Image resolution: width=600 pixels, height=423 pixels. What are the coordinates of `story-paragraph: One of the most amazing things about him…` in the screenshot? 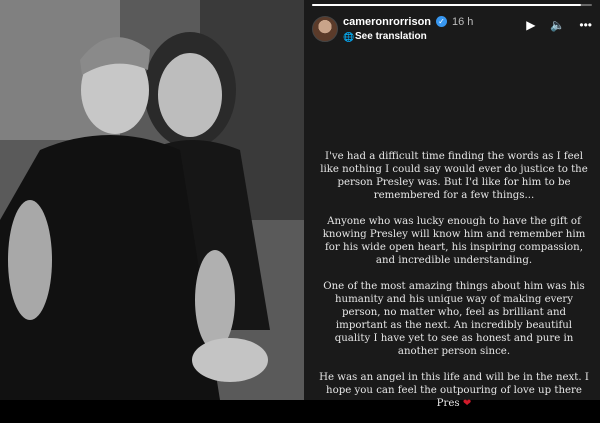 It's located at (454, 319).